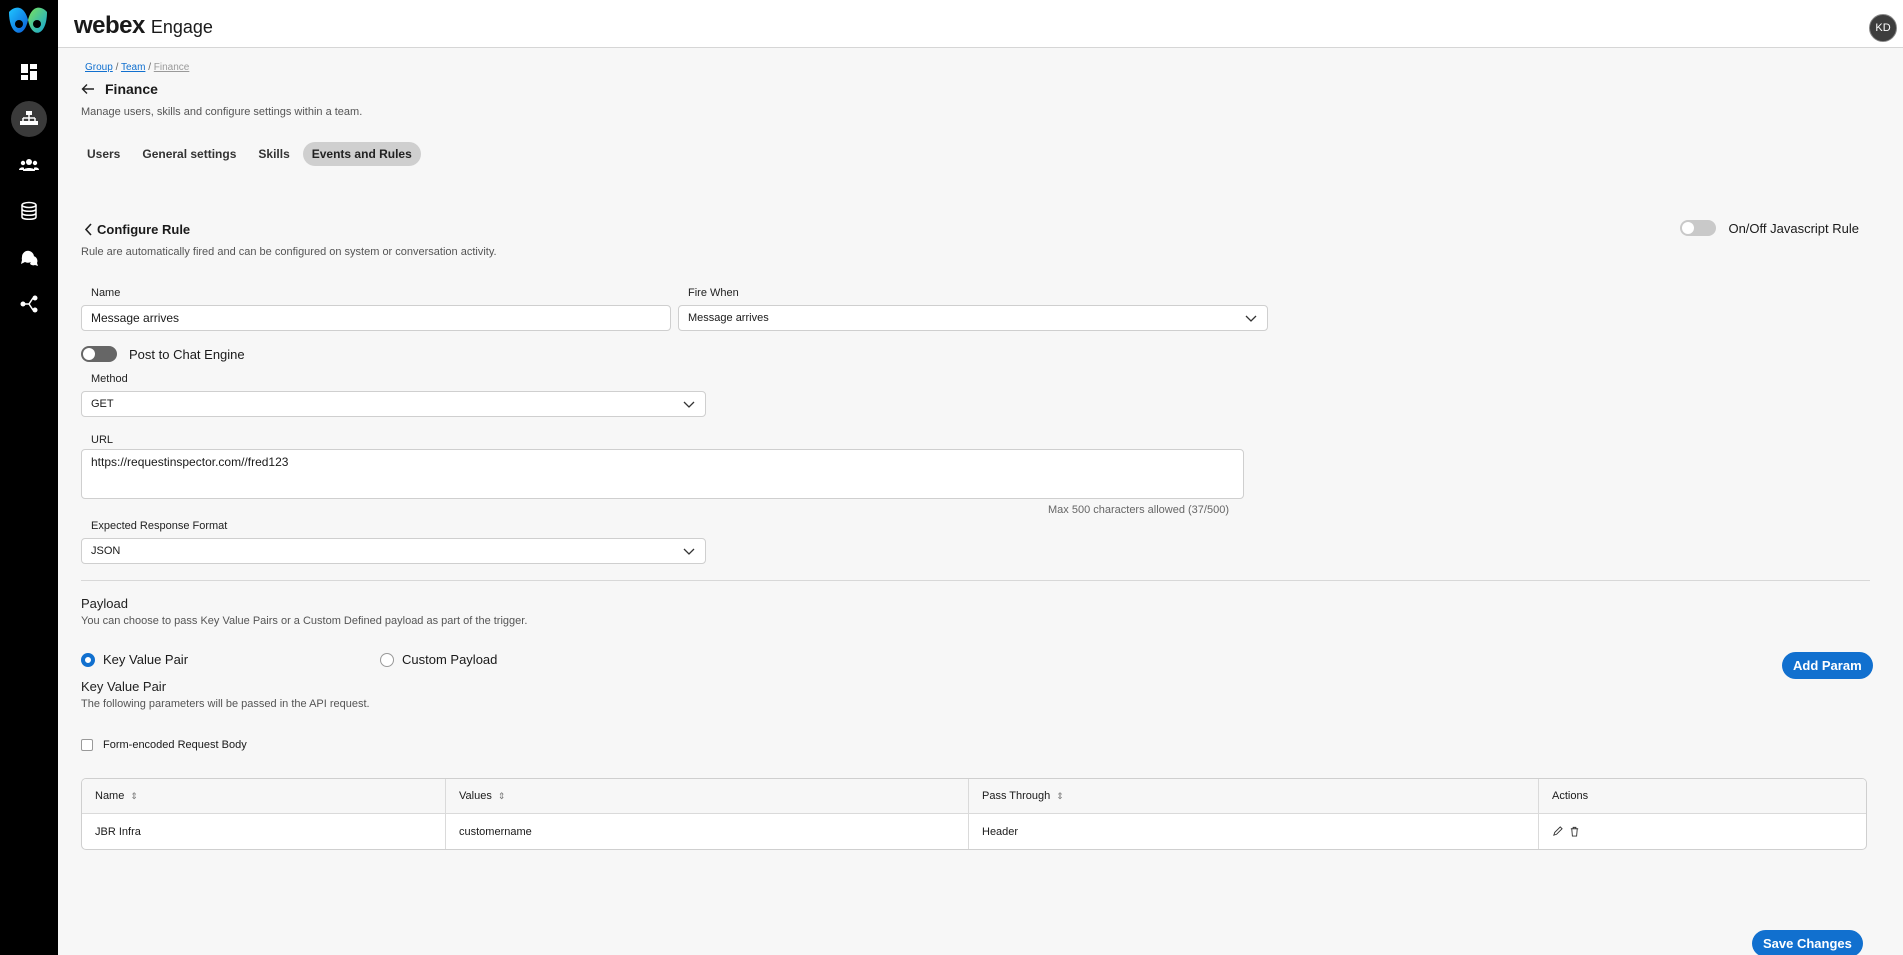  I want to click on method-label: Method, so click(109, 379).